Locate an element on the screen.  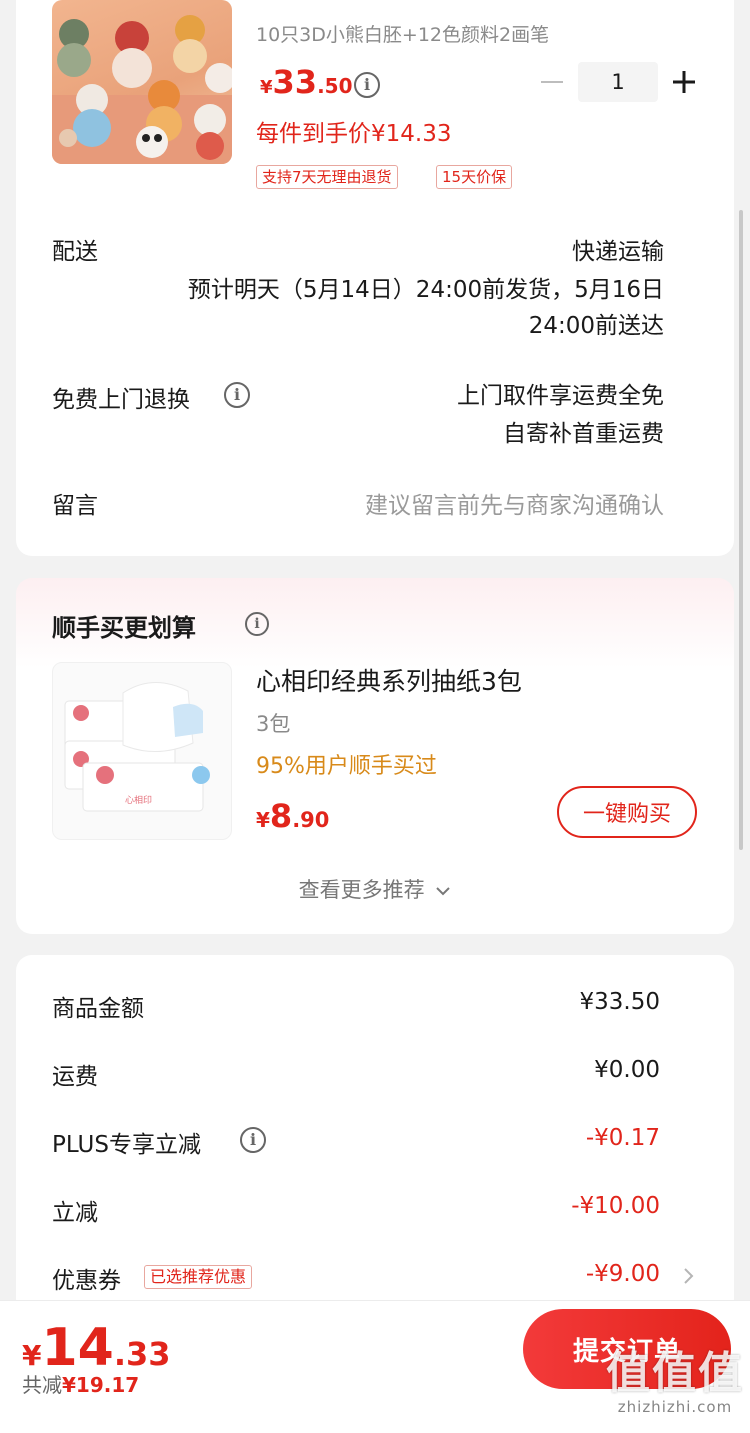
price-protect-tag: 15天价保 is located at coordinates (474, 177).